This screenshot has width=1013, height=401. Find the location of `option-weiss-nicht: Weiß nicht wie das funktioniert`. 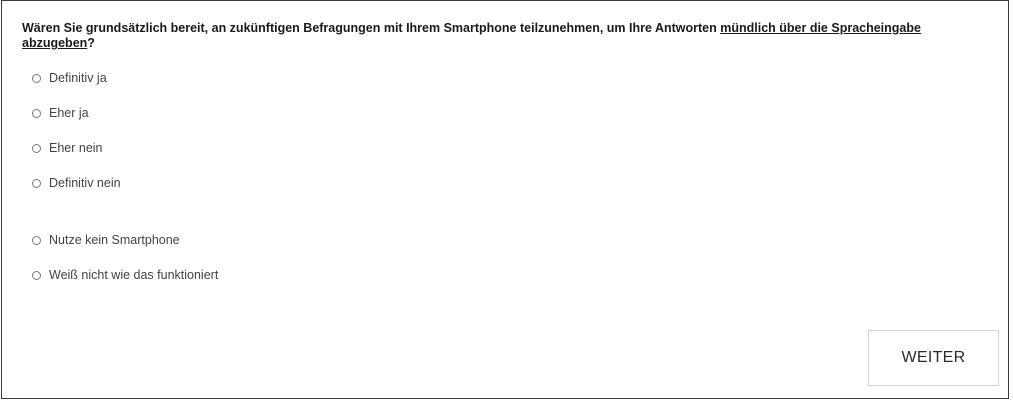

option-weiss-nicht: Weiß nicht wie das funktioniert is located at coordinates (125, 275).